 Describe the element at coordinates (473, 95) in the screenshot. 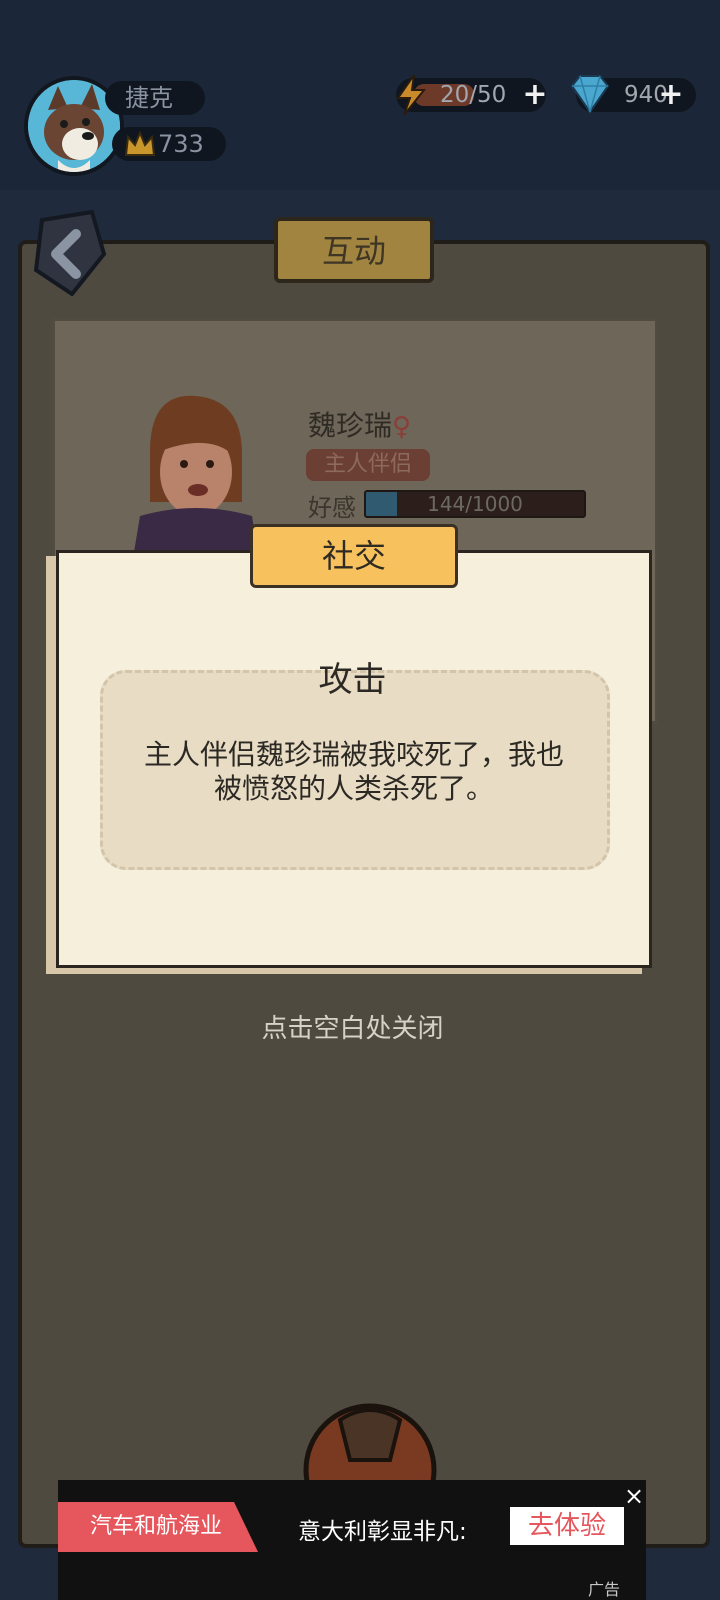

I see `energy-value: 20/50` at that location.